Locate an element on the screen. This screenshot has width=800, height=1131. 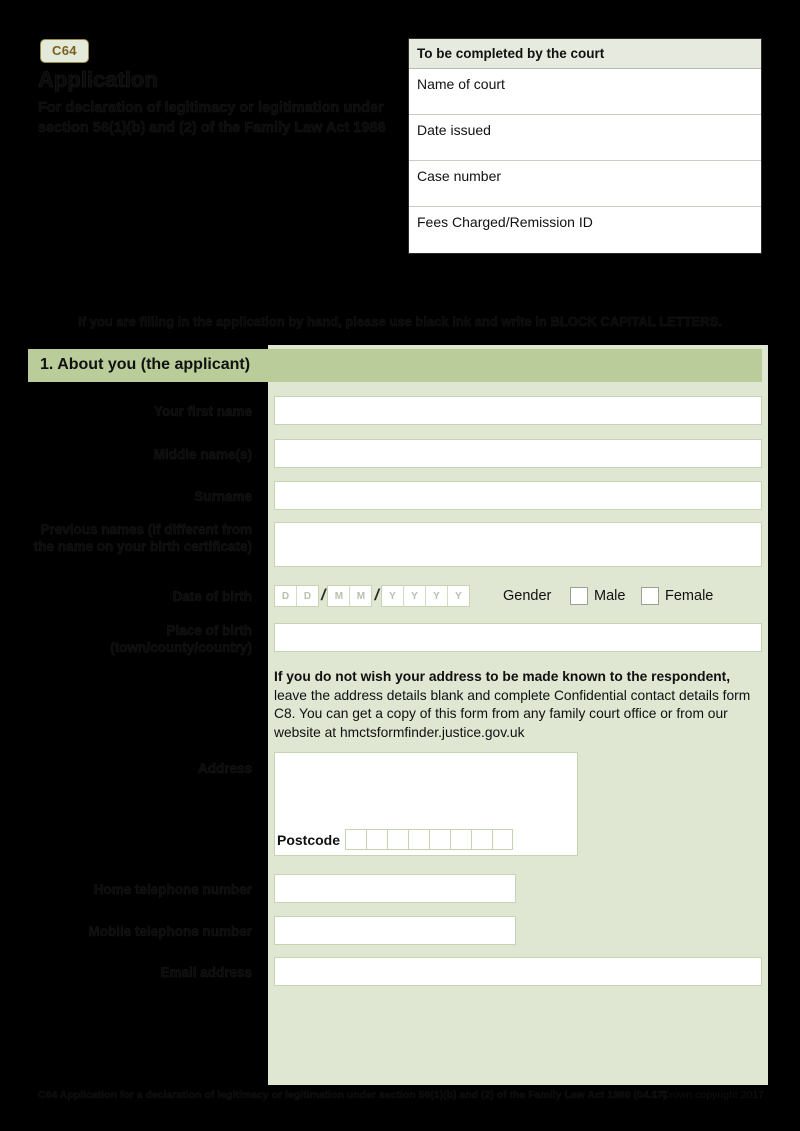
dob-day-cell-2: D is located at coordinates (307, 596).